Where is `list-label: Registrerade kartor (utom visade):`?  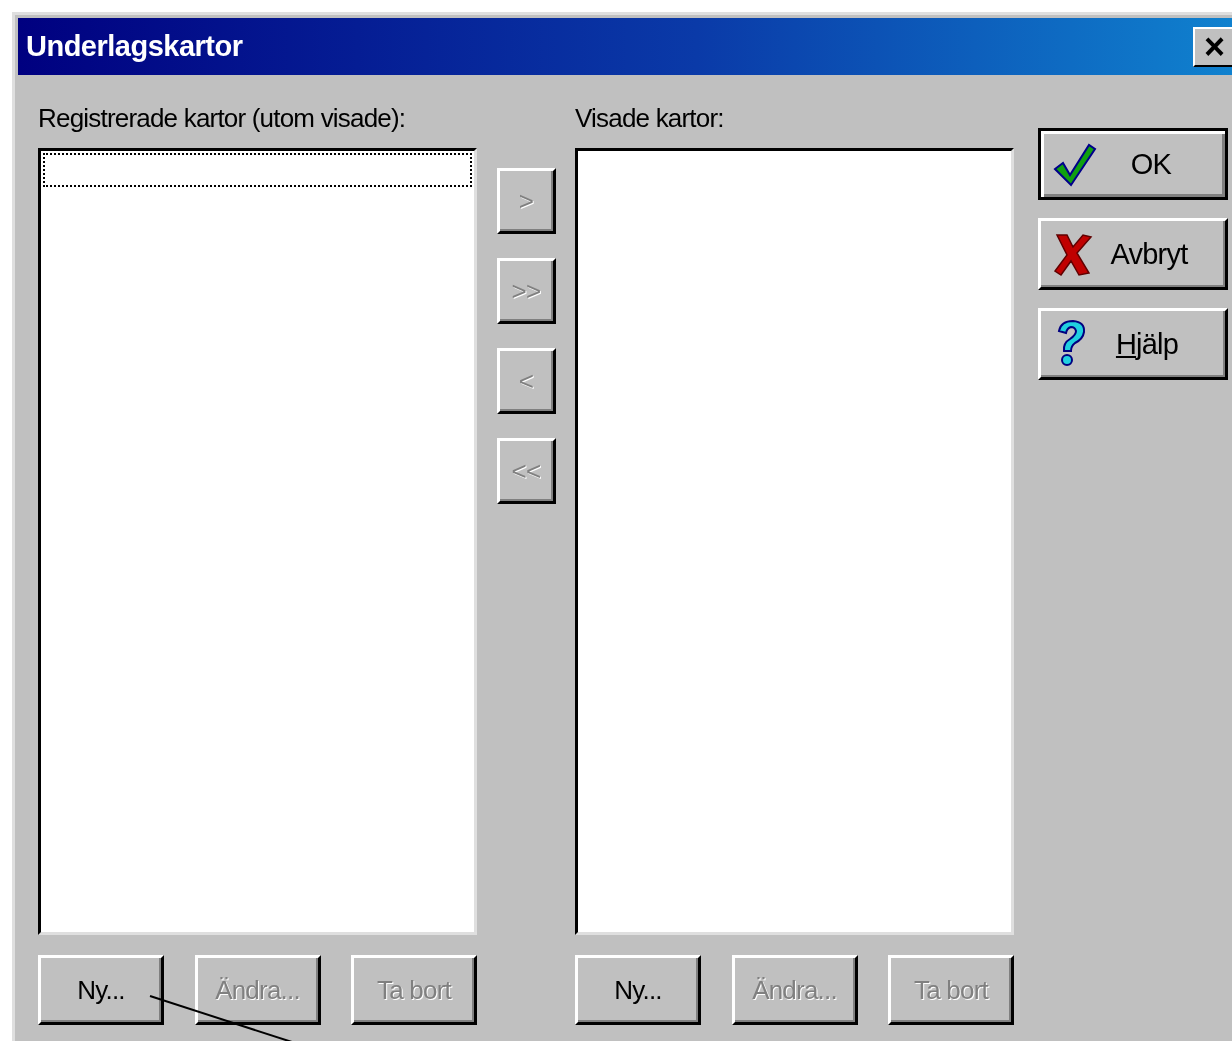 list-label: Registrerade kartor (utom visade): is located at coordinates (222, 119).